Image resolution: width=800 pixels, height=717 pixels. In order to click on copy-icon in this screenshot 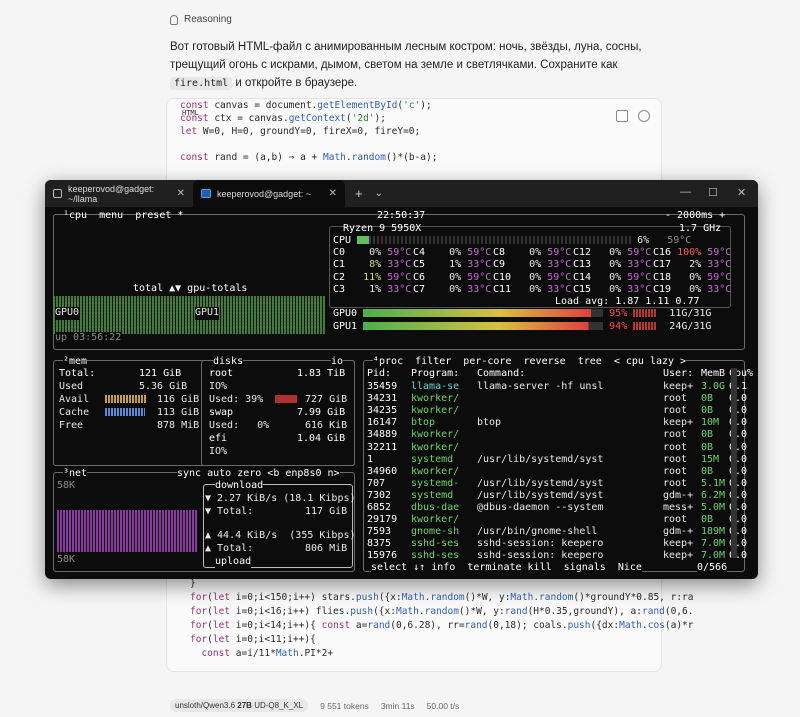, I will do `click(622, 116)`.